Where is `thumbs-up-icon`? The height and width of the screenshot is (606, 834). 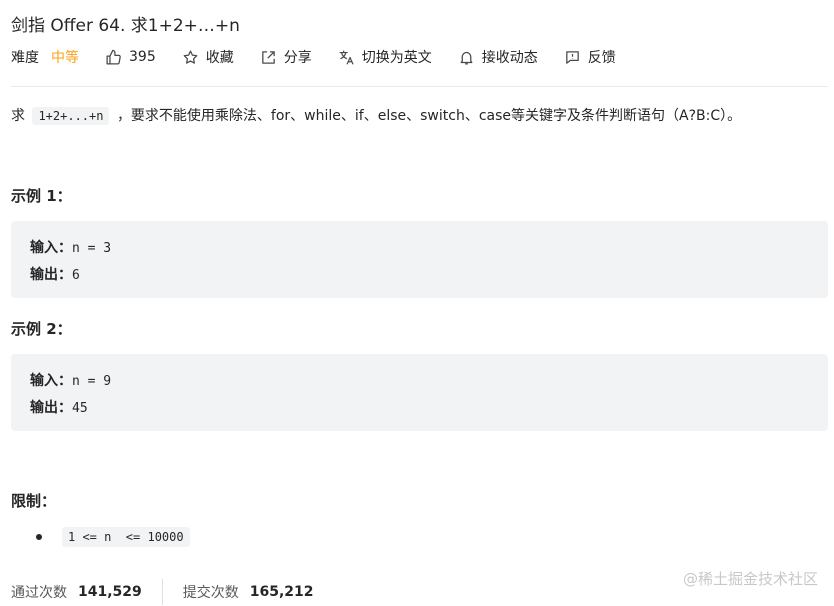 thumbs-up-icon is located at coordinates (113, 57).